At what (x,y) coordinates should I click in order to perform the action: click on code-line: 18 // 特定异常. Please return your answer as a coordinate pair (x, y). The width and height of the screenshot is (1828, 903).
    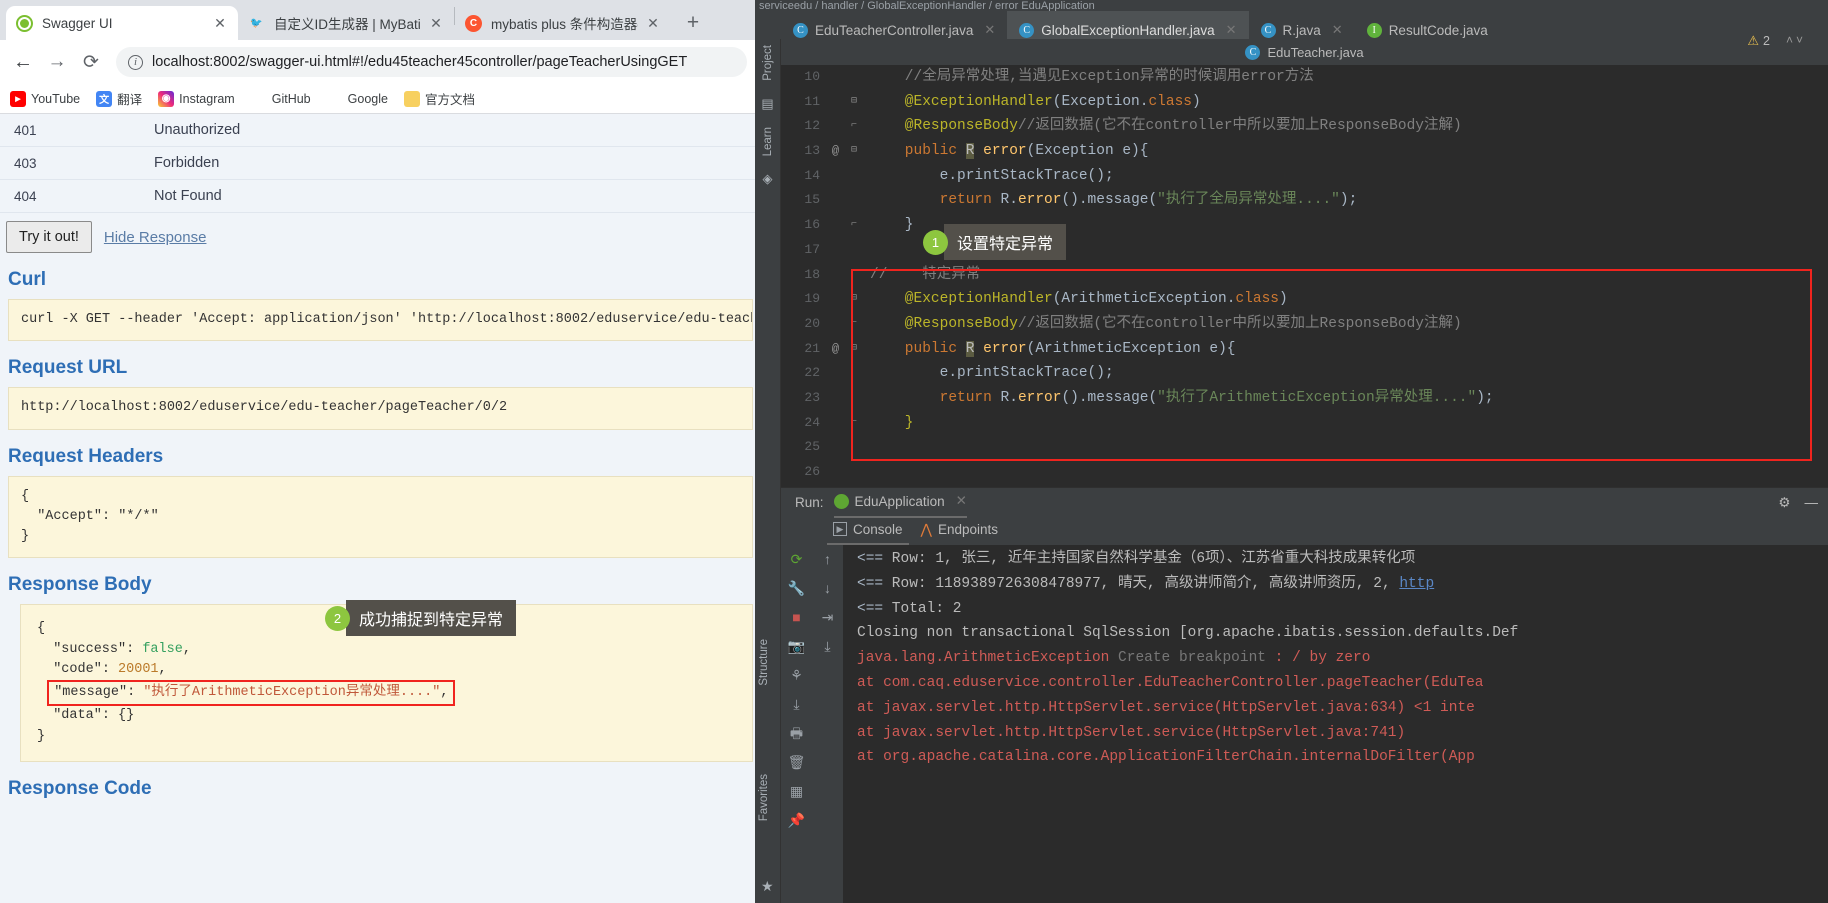
    Looking at the image, I should click on (1304, 275).